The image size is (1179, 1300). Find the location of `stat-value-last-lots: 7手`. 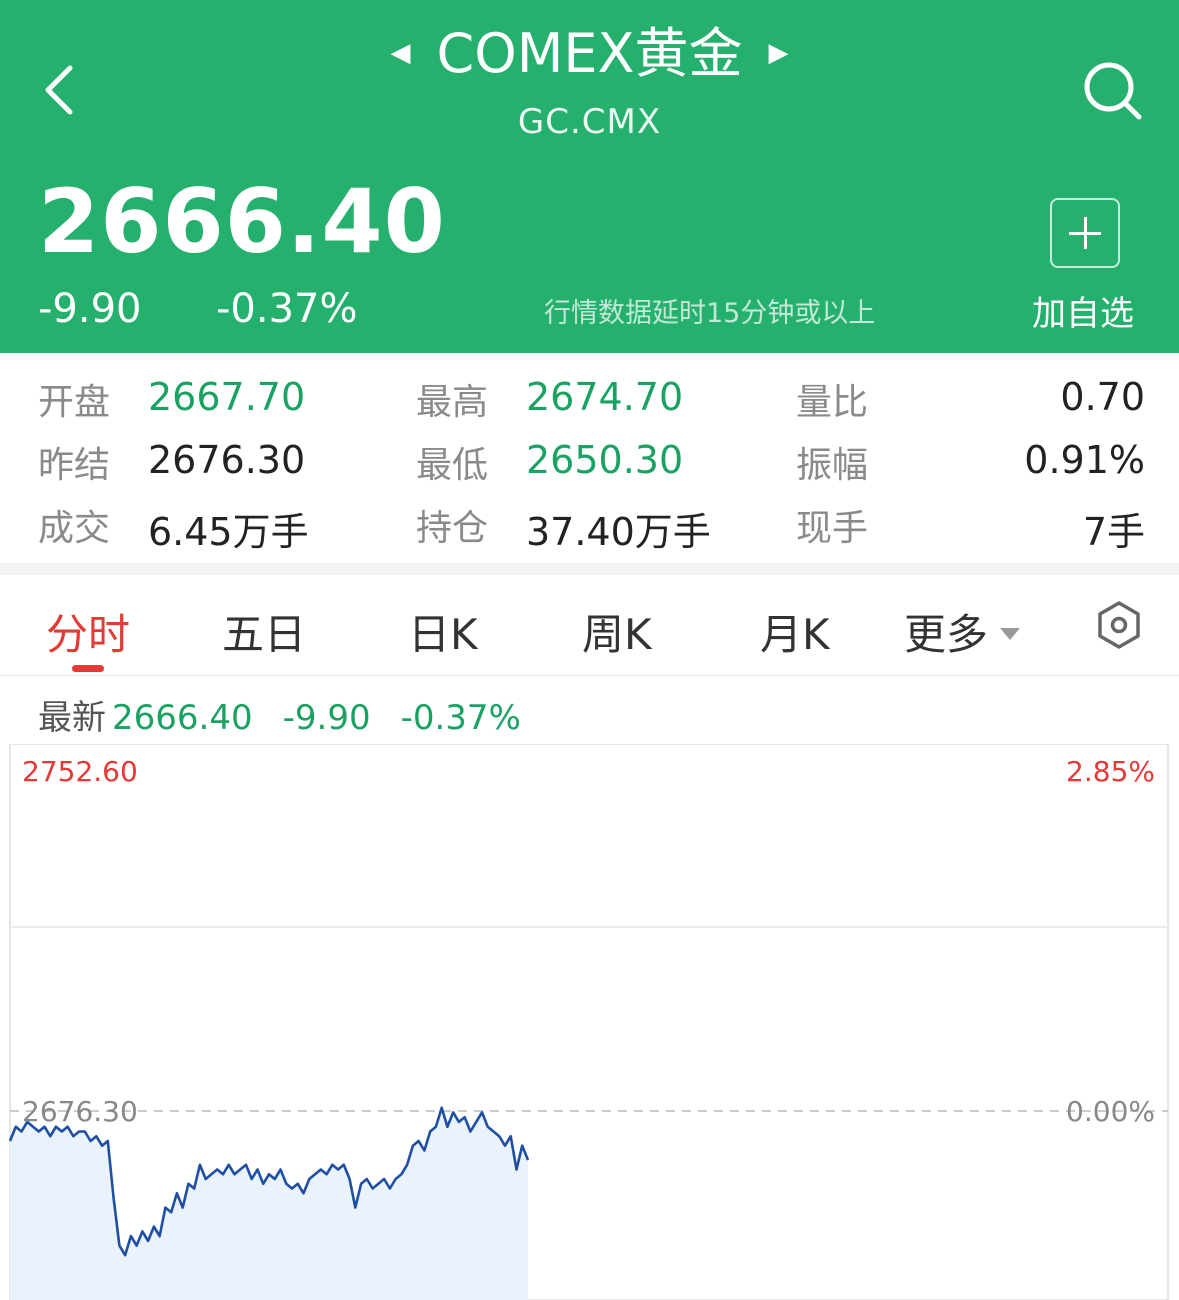

stat-value-last-lots: 7手 is located at coordinates (1113, 532).